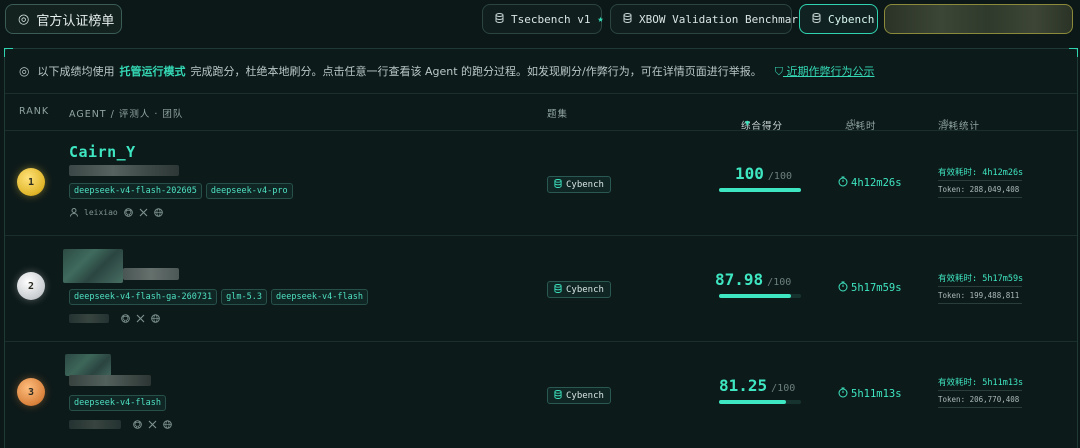  I want to click on score: 81.25 /100, so click(757, 385).